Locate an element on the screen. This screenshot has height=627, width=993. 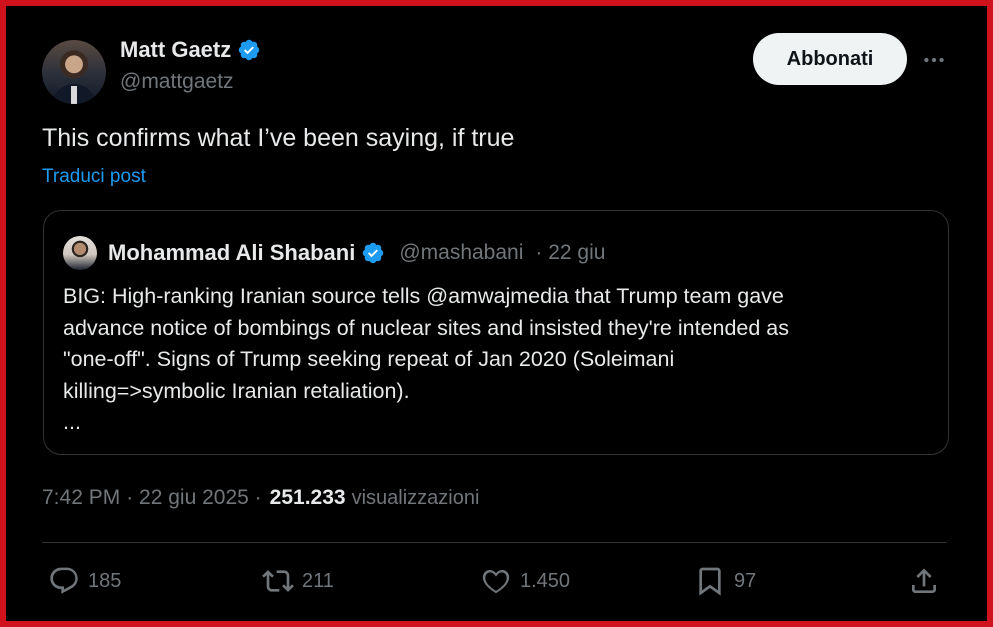
follow-button: Abbonati is located at coordinates (830, 59).